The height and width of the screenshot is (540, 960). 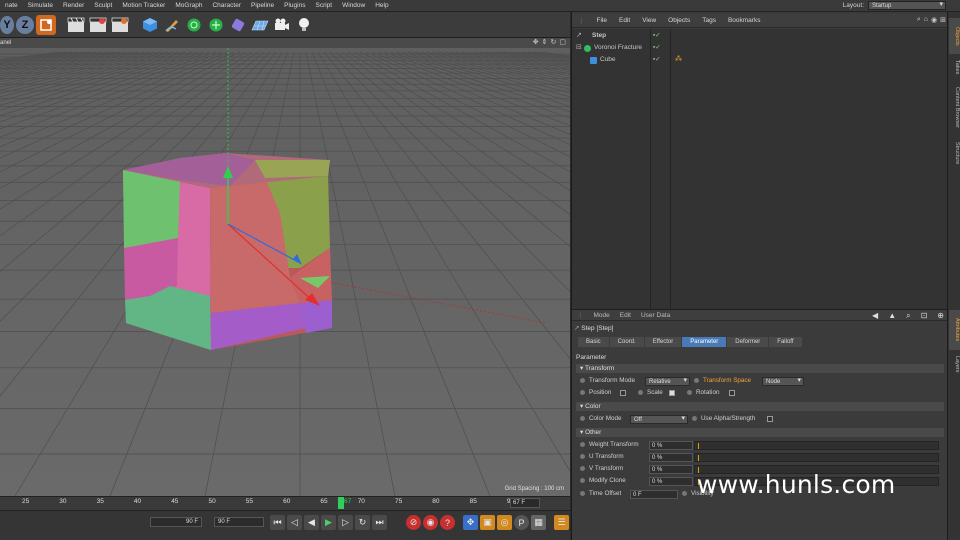 What do you see at coordinates (748, 342) in the screenshot?
I see `tab-deformer: Deformer` at bounding box center [748, 342].